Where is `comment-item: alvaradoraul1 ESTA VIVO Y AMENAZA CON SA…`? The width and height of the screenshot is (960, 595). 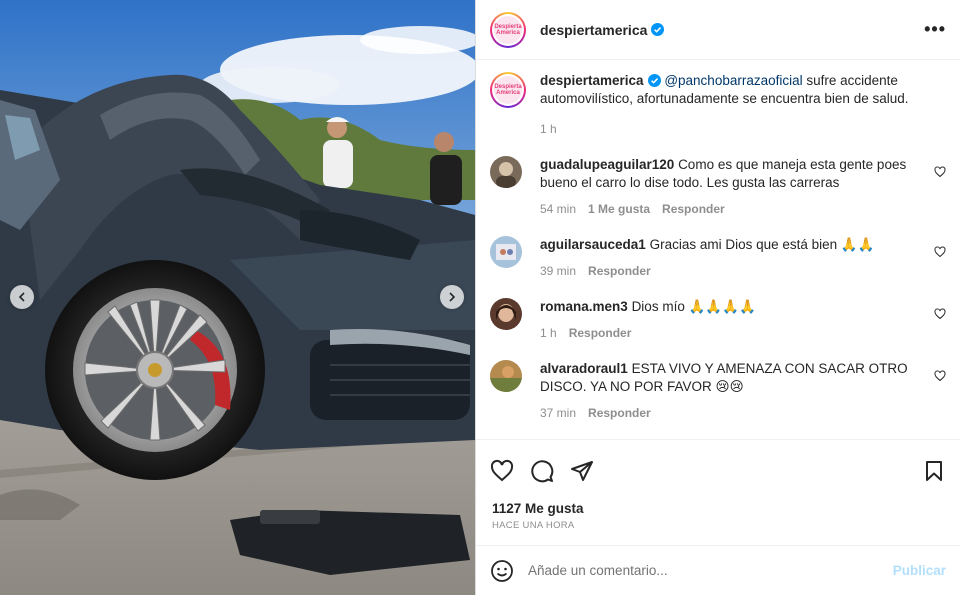
comment-item: alvaradoraul1 ESTA VIVO Y AMENAZA CON SA… is located at coordinates (718, 391).